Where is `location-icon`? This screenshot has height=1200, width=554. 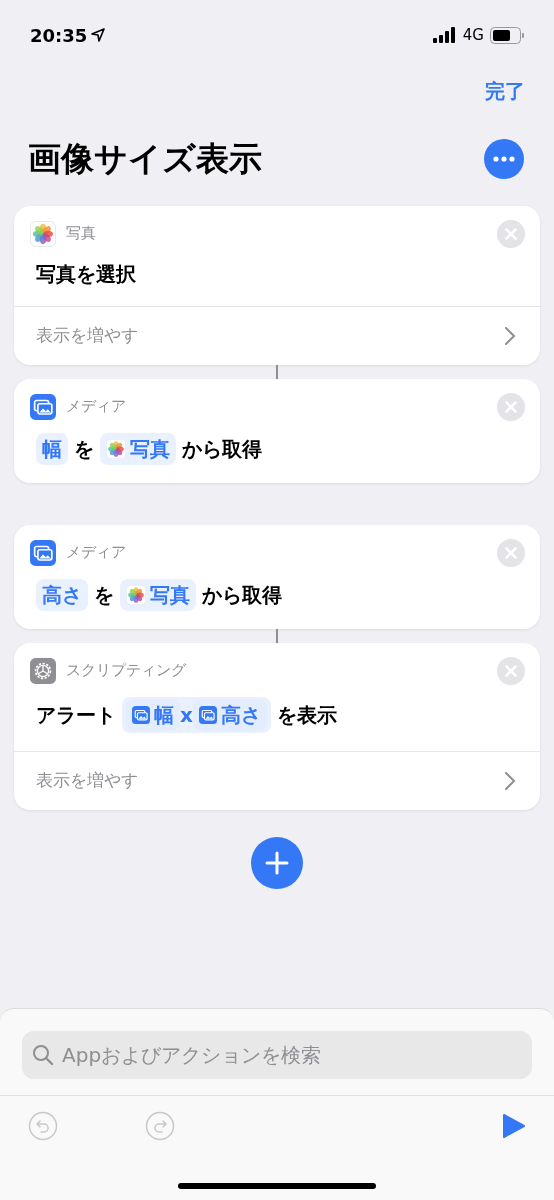 location-icon is located at coordinates (98, 35).